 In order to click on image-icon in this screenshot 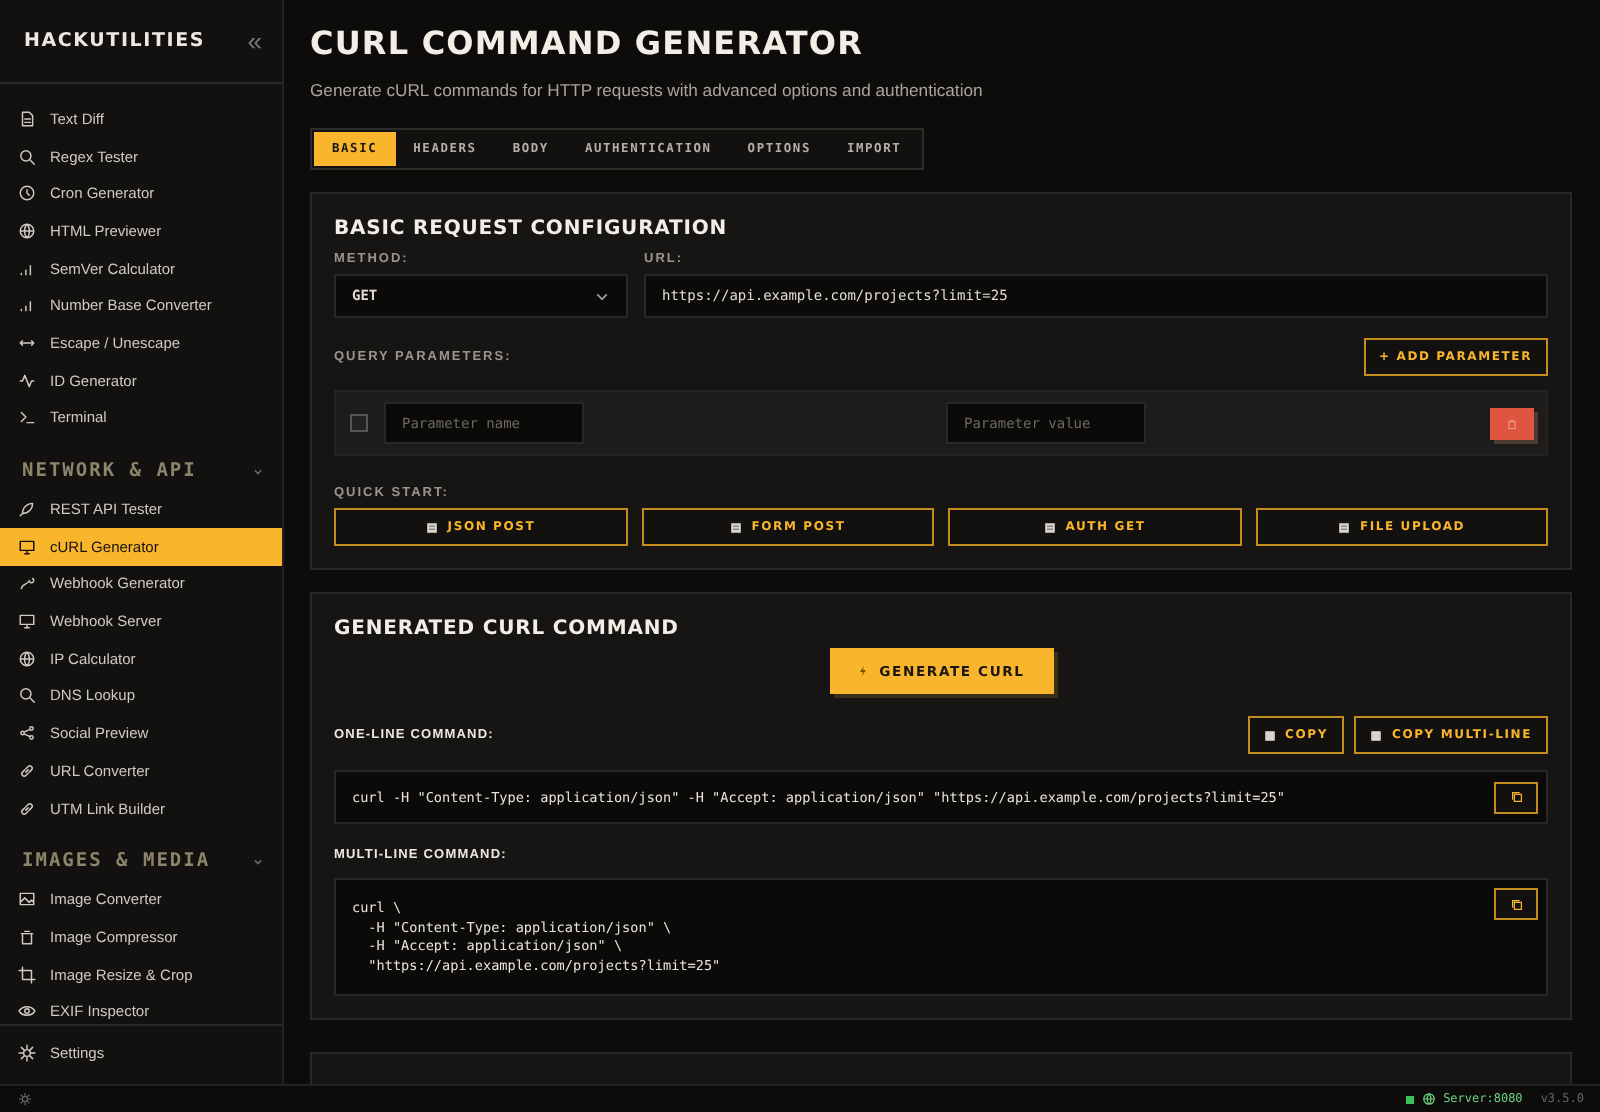, I will do `click(27, 899)`.